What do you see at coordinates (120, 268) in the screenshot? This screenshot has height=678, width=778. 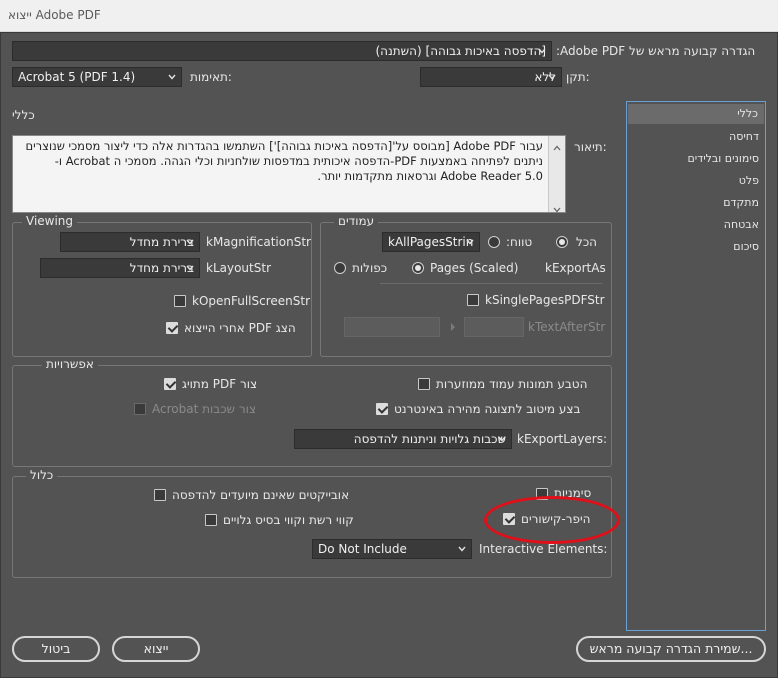 I see `layout-dropdown: ברירת מחדל` at bounding box center [120, 268].